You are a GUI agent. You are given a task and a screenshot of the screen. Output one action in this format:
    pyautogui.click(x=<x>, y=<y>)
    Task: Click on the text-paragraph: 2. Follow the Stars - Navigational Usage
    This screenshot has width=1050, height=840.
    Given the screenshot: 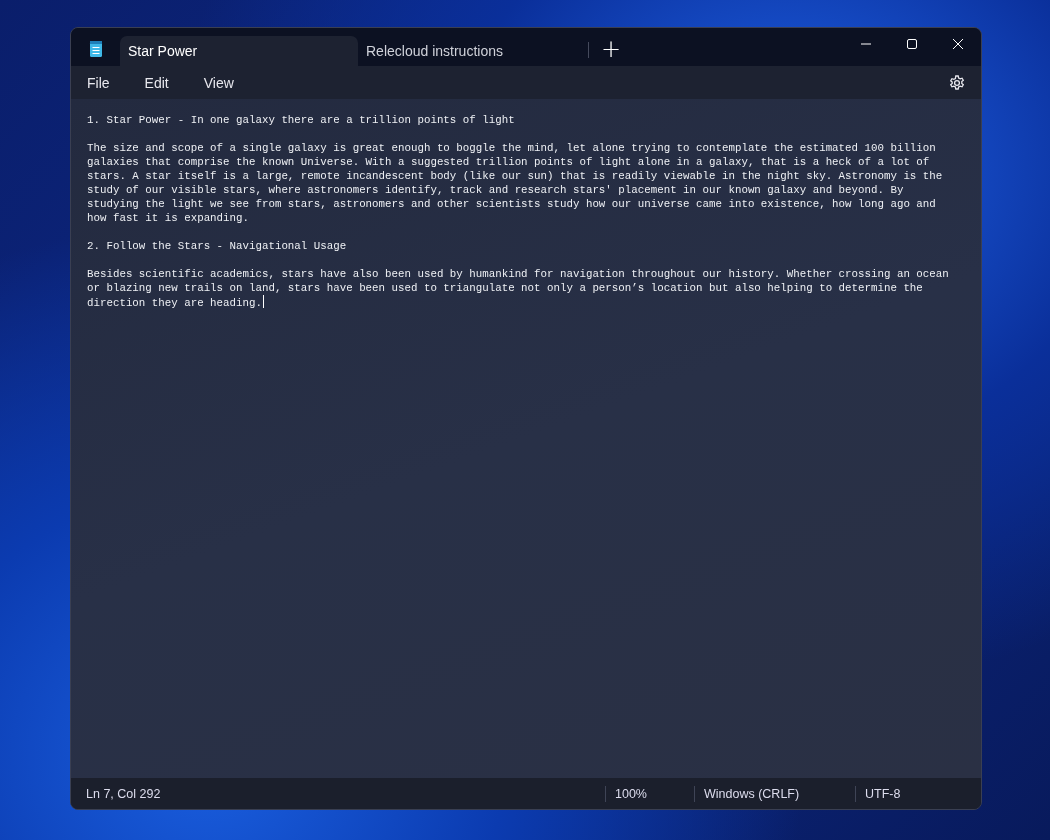 What is the action you would take?
    pyautogui.click(x=217, y=246)
    